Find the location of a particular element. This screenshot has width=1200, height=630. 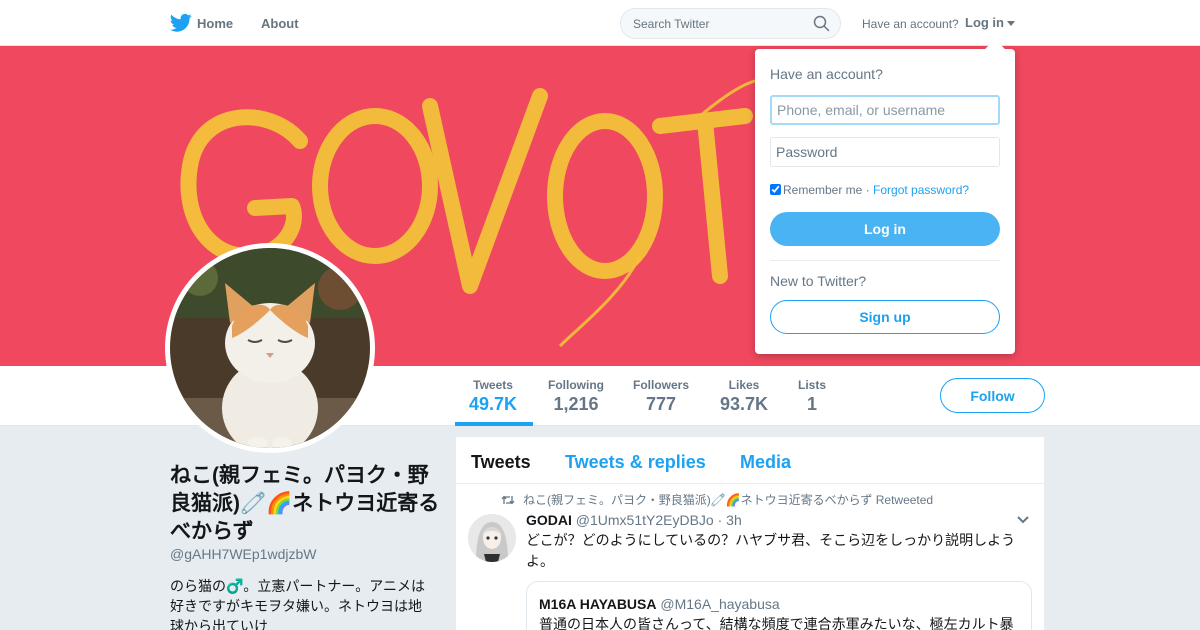

active-stat-indicator is located at coordinates (494, 424).